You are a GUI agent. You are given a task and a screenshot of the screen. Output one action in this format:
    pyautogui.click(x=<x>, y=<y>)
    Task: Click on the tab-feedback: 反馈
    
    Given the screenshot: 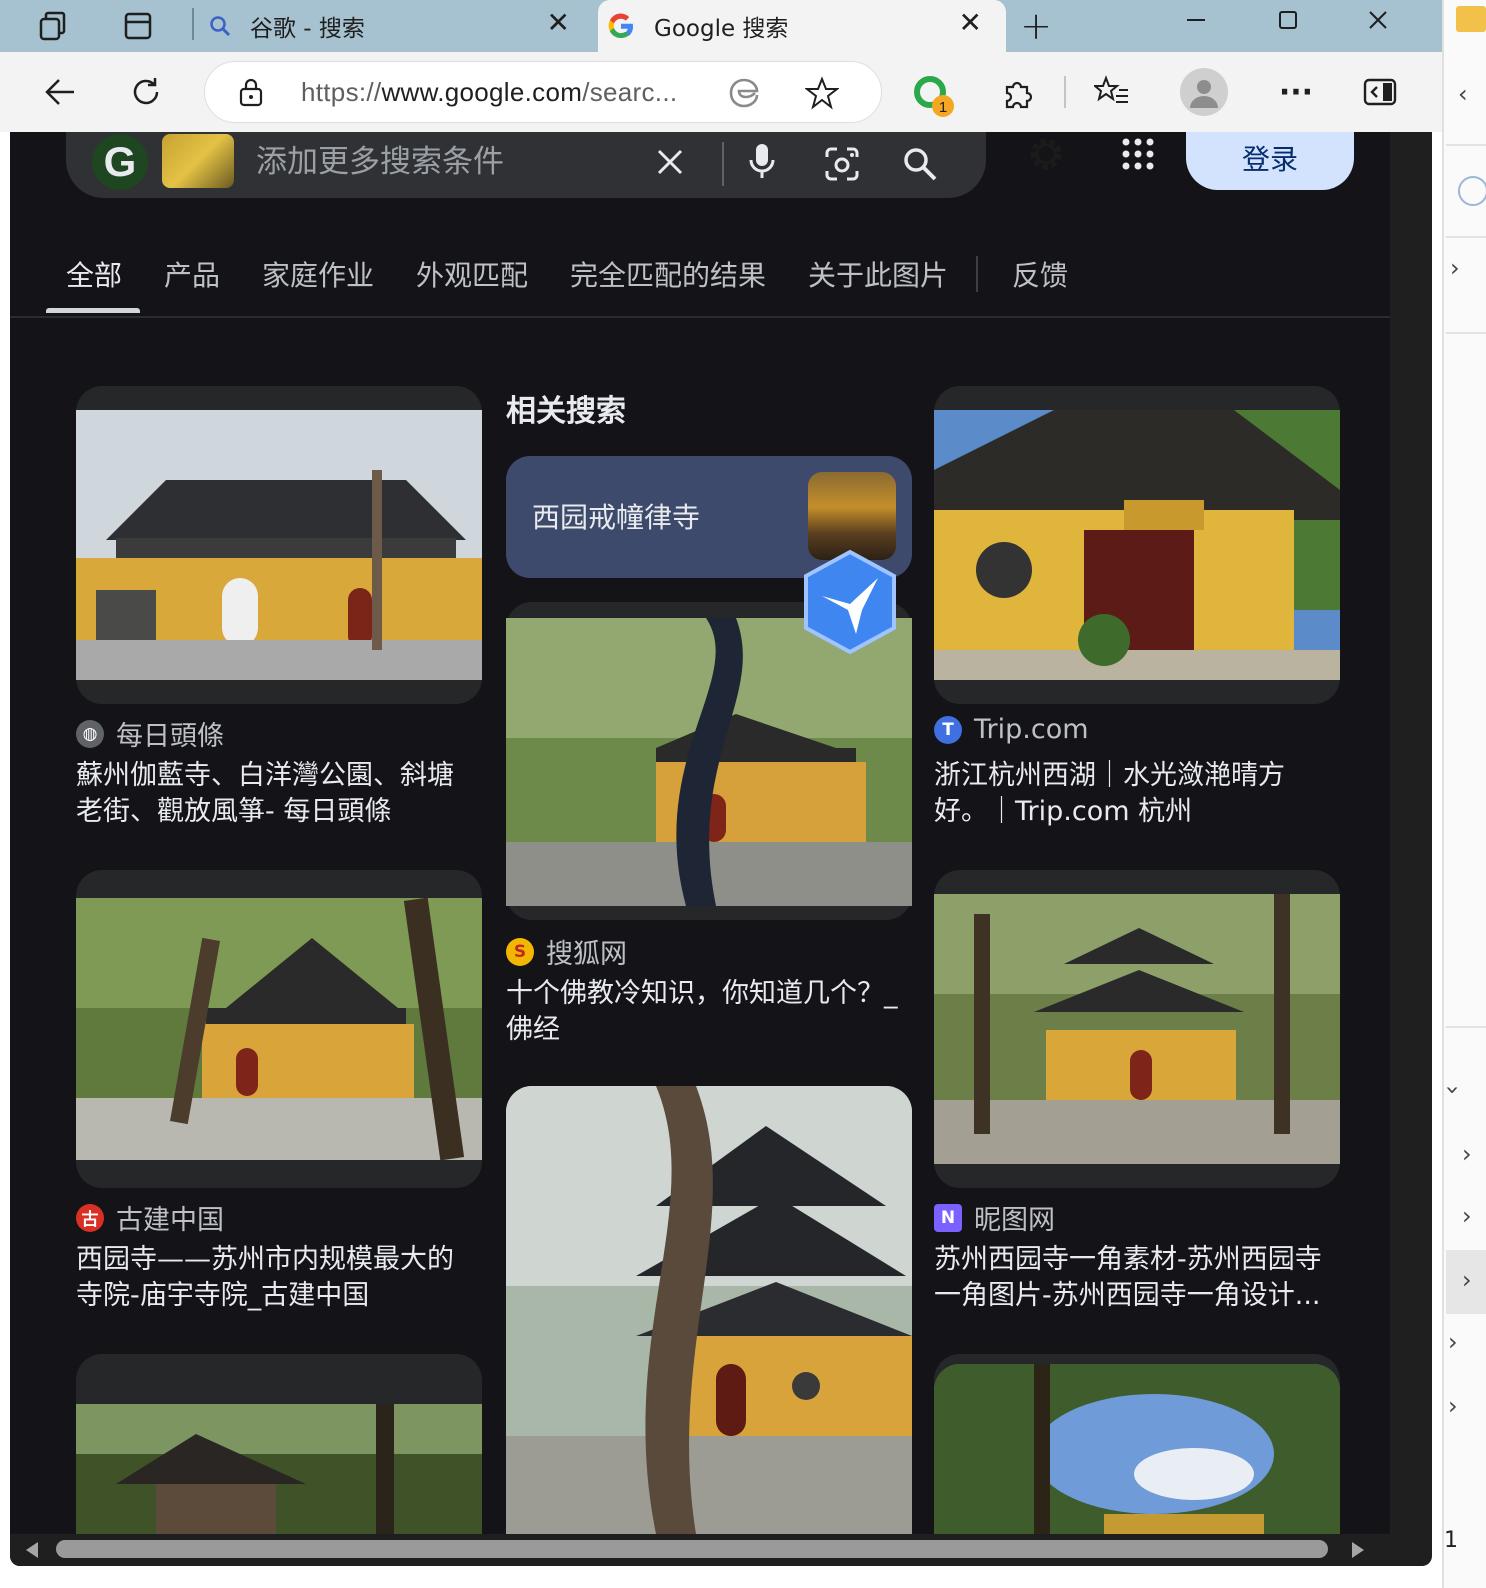 What is the action you would take?
    pyautogui.click(x=1040, y=274)
    